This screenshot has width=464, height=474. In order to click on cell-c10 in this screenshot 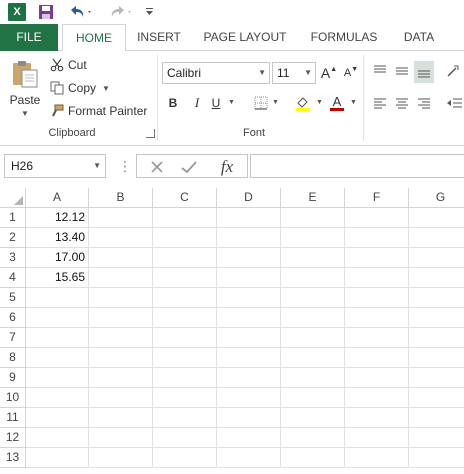, I will do `click(185, 398)`.